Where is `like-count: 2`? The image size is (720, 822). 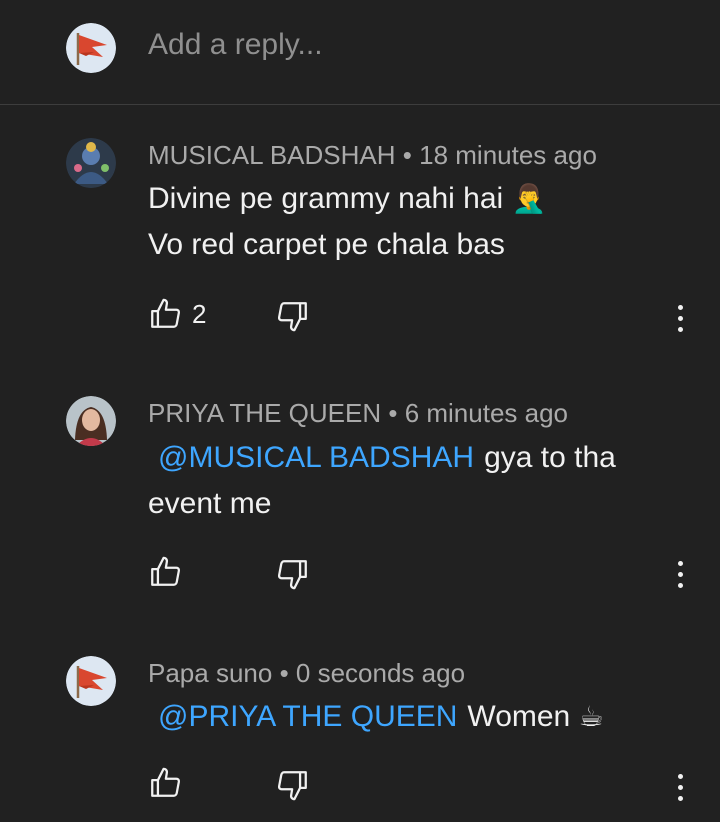
like-count: 2 is located at coordinates (199, 314).